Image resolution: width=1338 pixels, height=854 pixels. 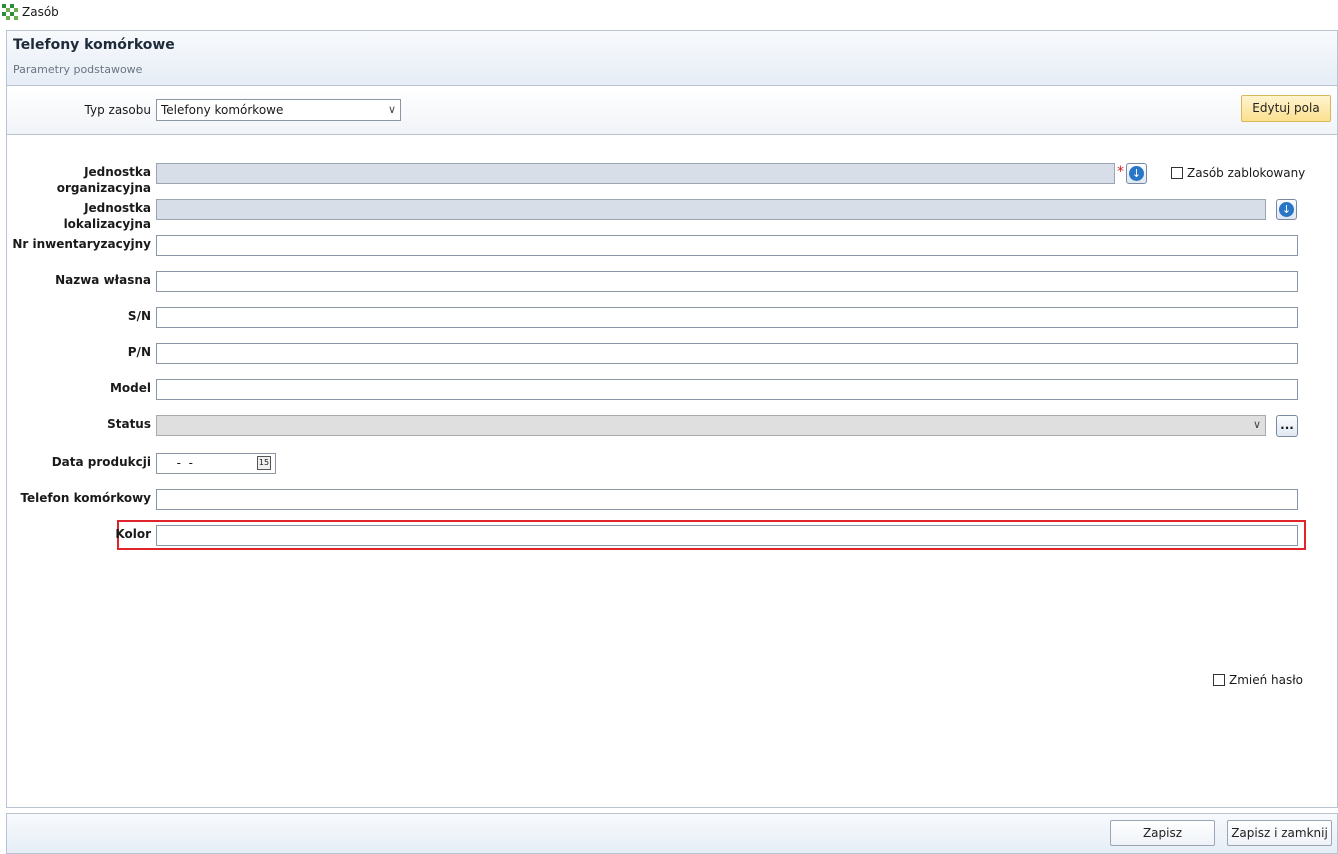 What do you see at coordinates (103, 180) in the screenshot?
I see `org-unit-label: Jednostka organizacyjna` at bounding box center [103, 180].